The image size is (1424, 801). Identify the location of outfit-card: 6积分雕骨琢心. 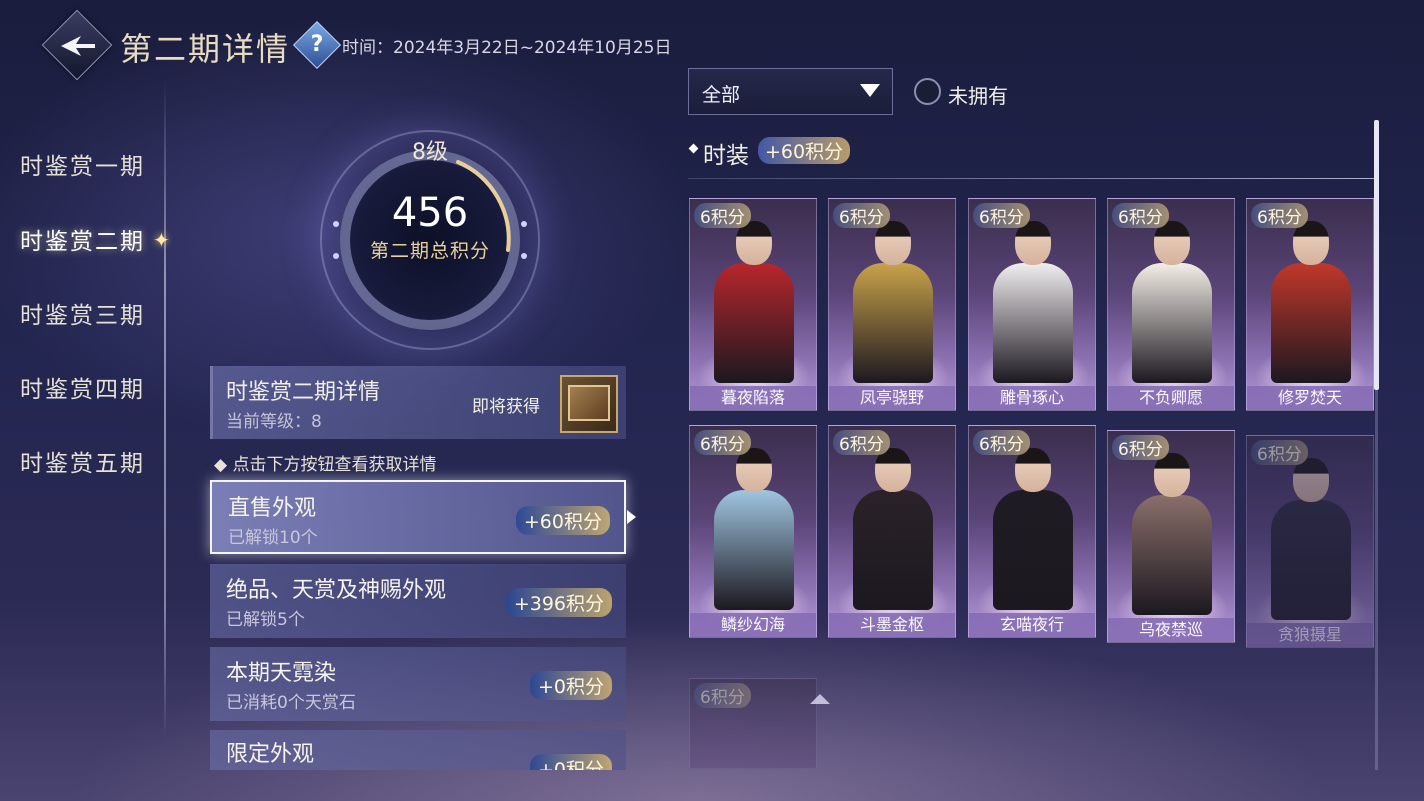
(1032, 304).